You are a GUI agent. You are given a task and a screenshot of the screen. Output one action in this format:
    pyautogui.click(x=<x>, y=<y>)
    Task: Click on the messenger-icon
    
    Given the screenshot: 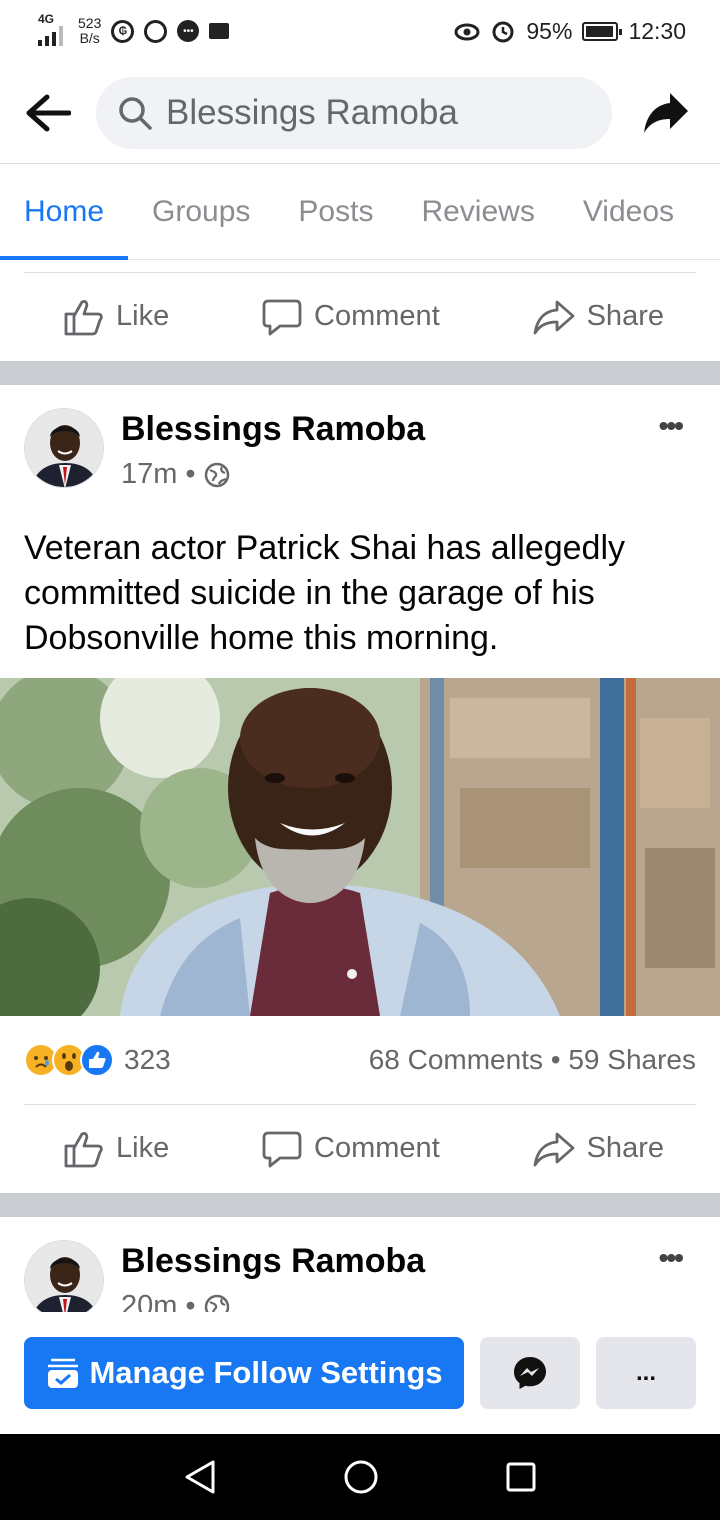 What is the action you would take?
    pyautogui.click(x=530, y=1373)
    